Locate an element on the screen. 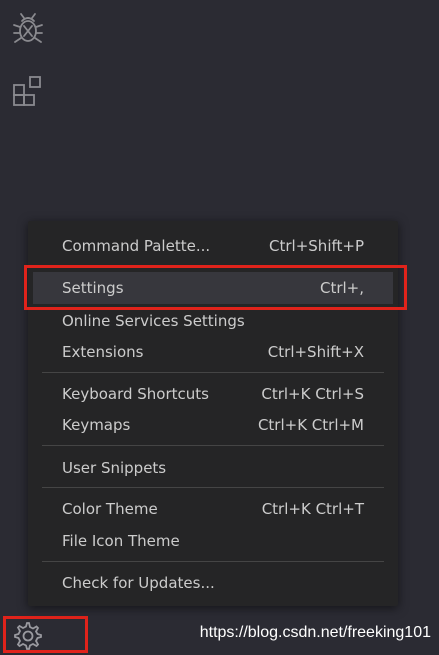  debug-icon is located at coordinates (28, 28).